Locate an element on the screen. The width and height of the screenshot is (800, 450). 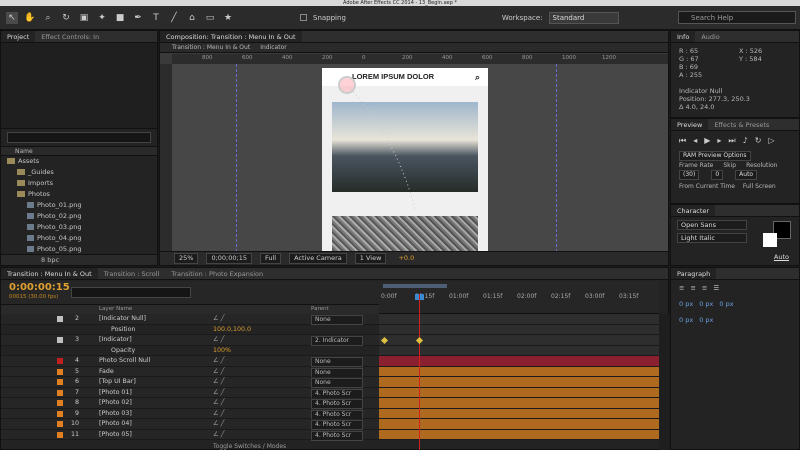
parent-select: 2. Indicator is located at coordinates (337, 341).